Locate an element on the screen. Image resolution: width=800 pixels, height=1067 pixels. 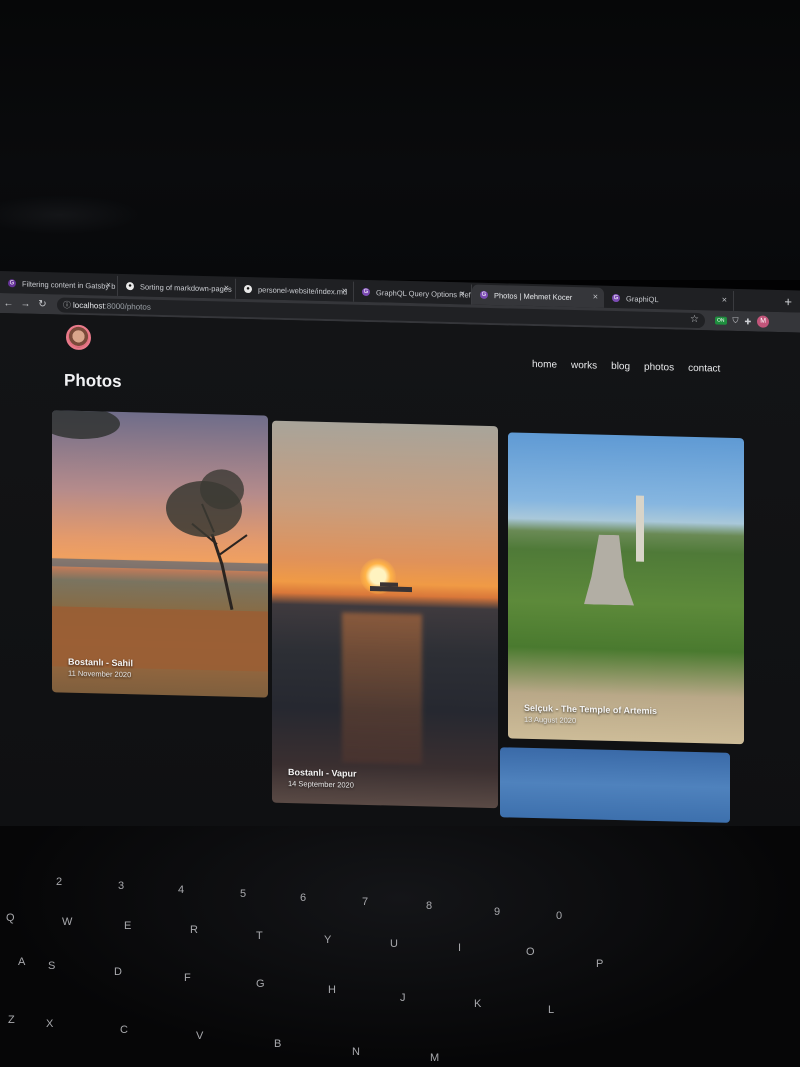
key-6: 6 is located at coordinates (303, 898).